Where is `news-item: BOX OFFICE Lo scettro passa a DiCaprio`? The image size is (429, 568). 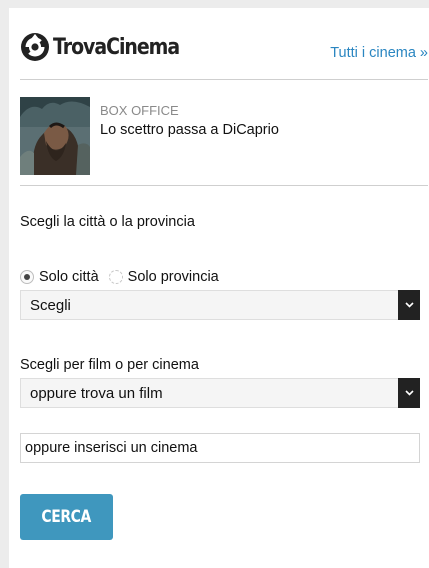
news-item: BOX OFFICE Lo scettro passa a DiCaprio is located at coordinates (224, 136).